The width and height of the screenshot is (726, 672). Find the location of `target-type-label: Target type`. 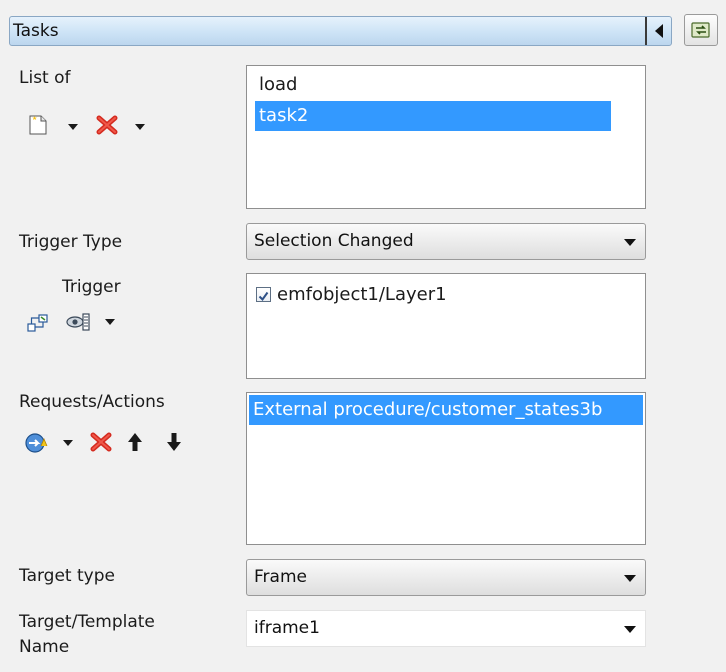

target-type-label: Target type is located at coordinates (67, 576).